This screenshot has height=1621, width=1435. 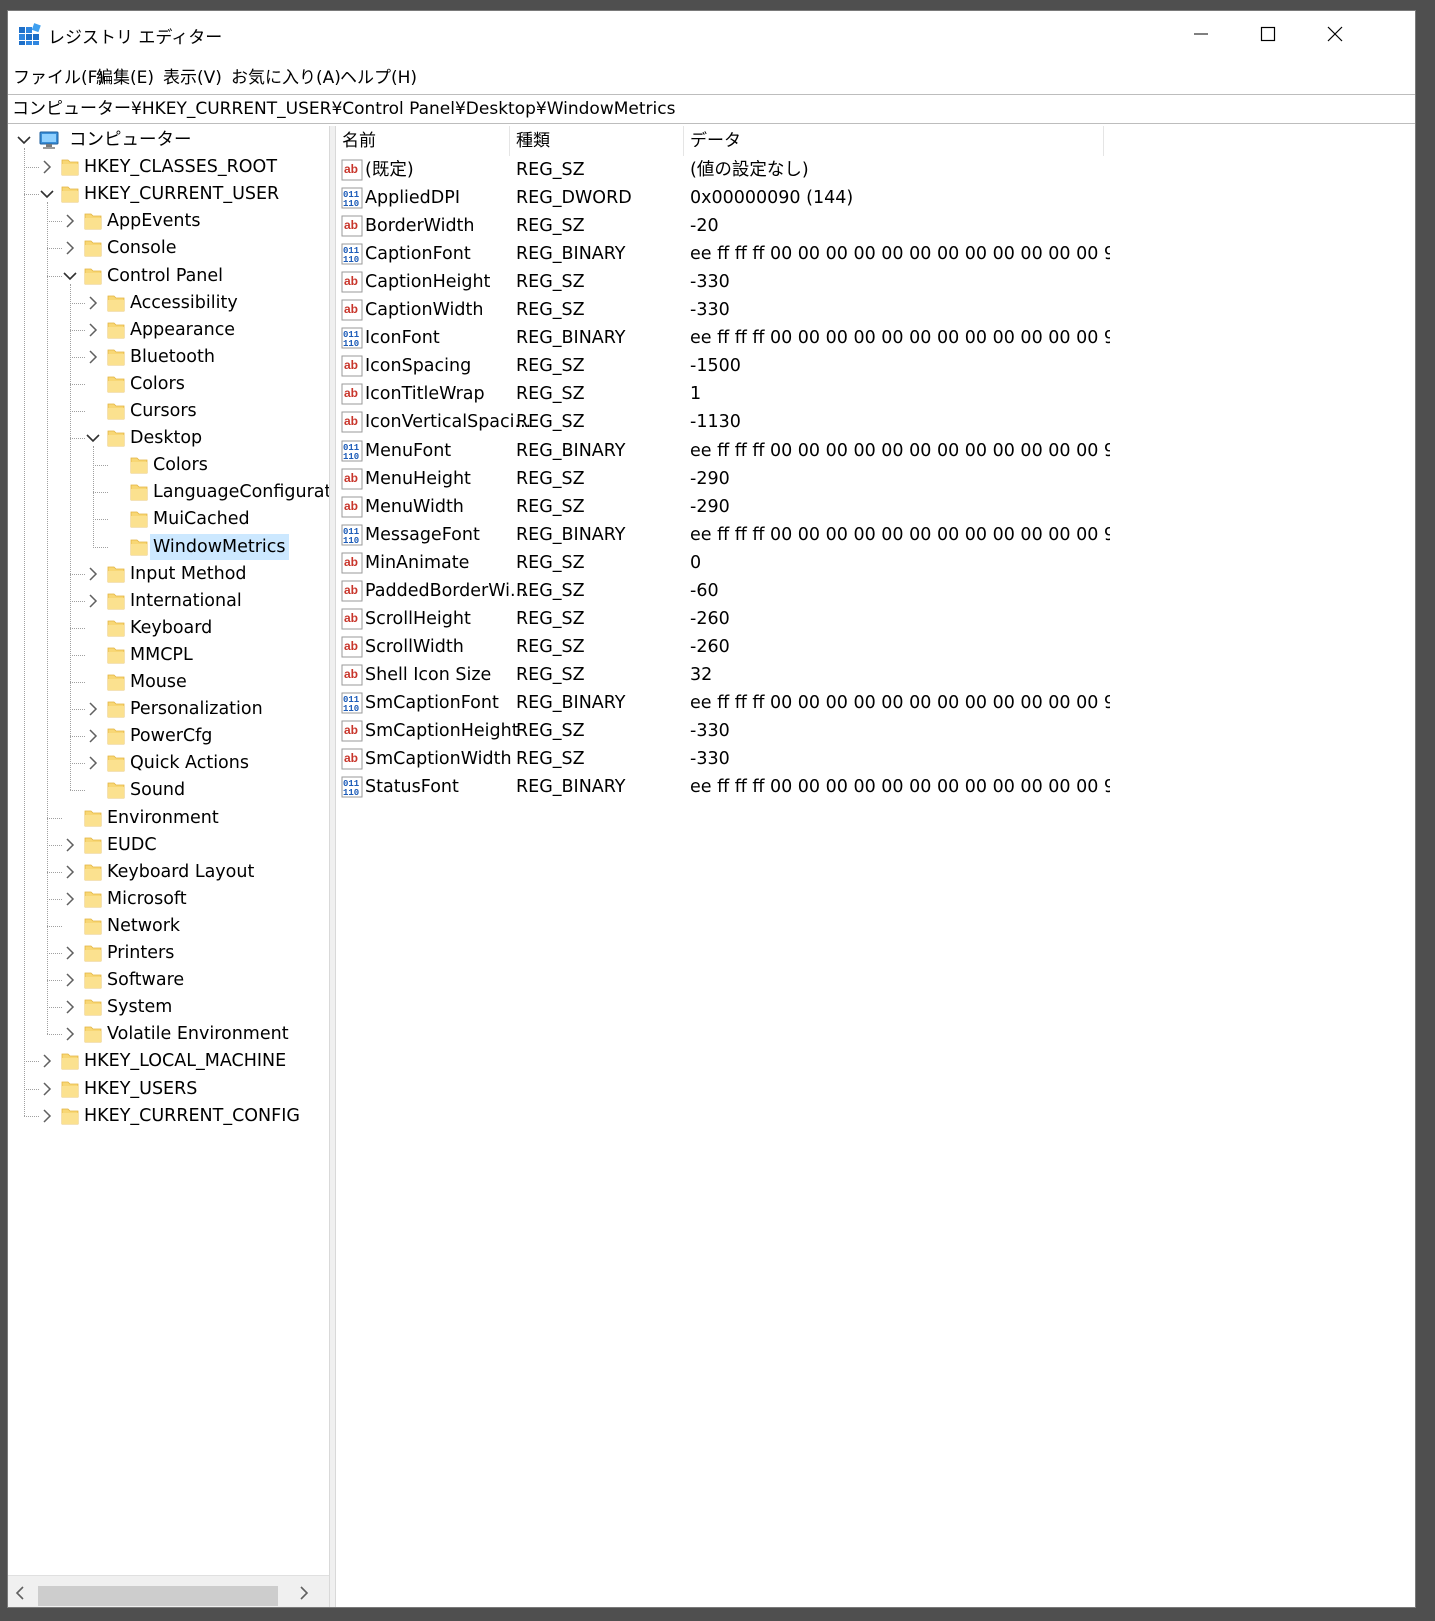 I want to click on value-row: ab CaptionHeight REG_SZ -330, so click(x=716, y=282).